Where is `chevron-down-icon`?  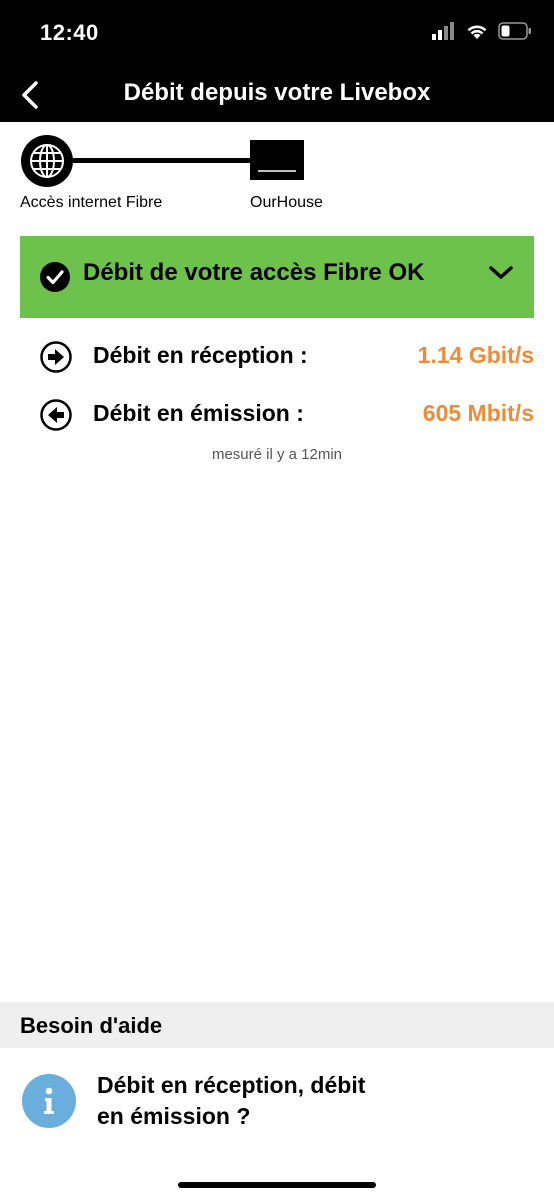
chevron-down-icon is located at coordinates (501, 272).